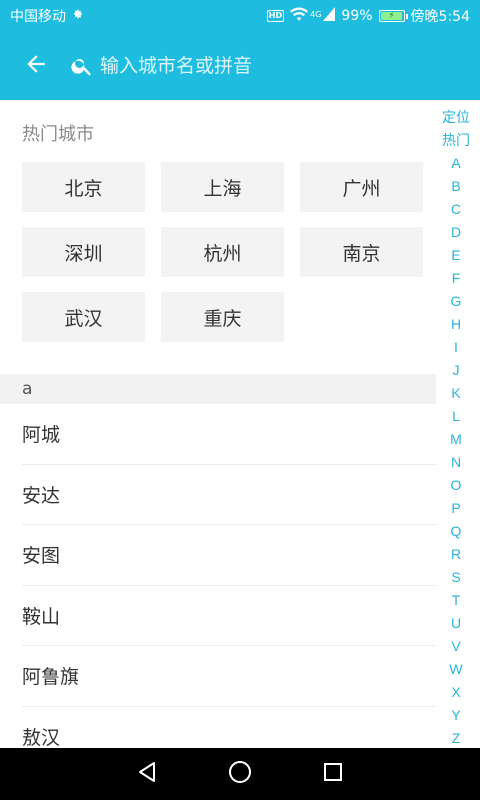  I want to click on square-recents-icon, so click(333, 774).